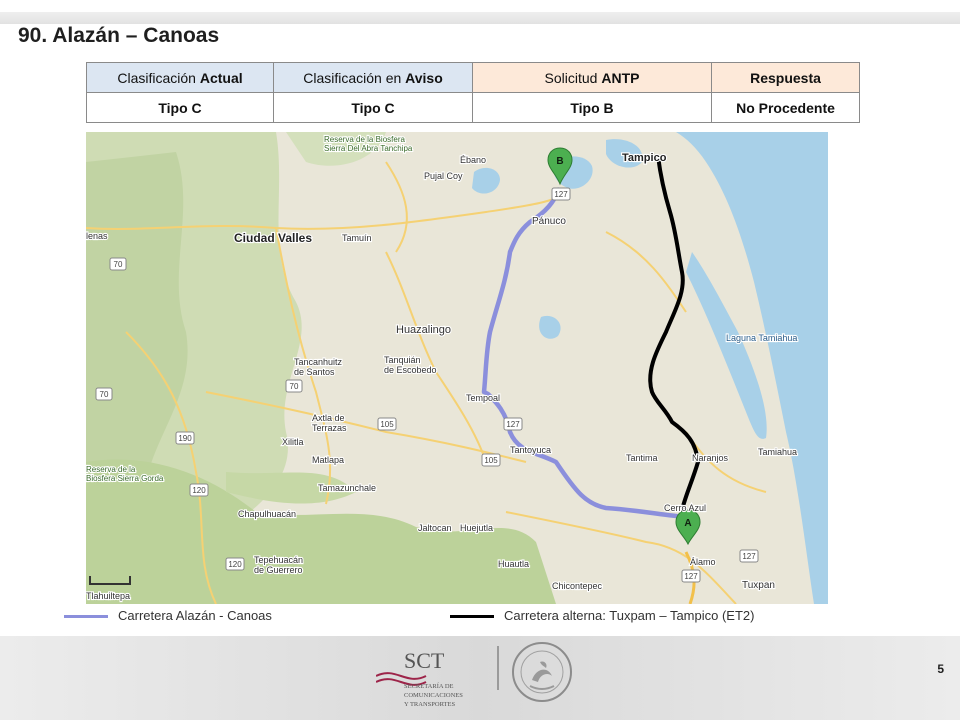 The height and width of the screenshot is (720, 960). Describe the element at coordinates (480, 18) in the screenshot. I see `top-bar` at that location.